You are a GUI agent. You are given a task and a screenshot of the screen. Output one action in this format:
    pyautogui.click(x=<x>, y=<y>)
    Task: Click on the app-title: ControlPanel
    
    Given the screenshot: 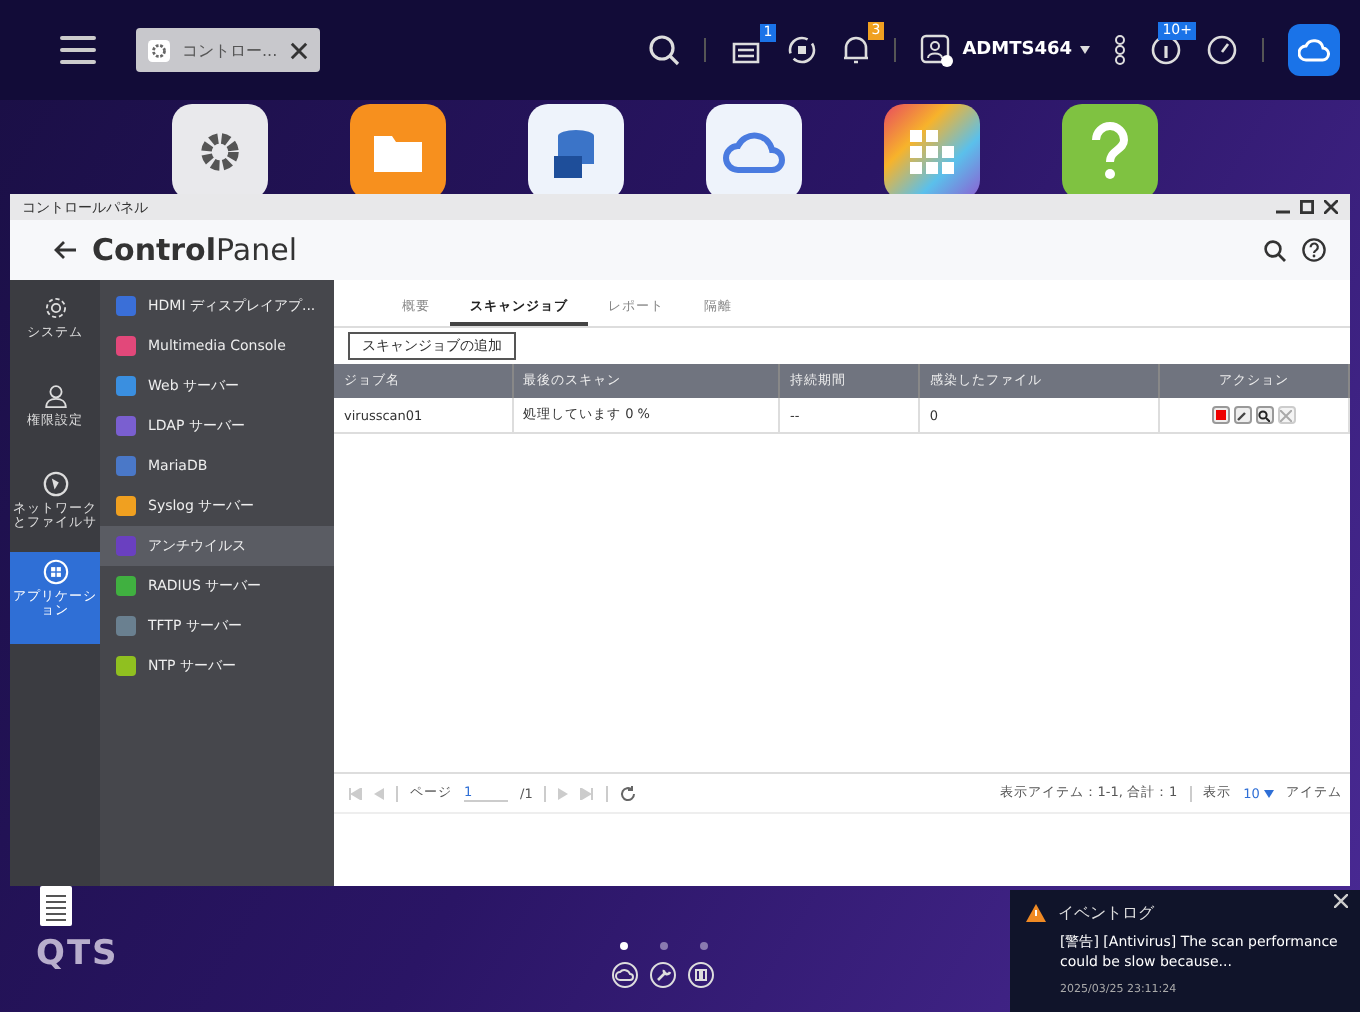 What is the action you would take?
    pyautogui.click(x=194, y=250)
    